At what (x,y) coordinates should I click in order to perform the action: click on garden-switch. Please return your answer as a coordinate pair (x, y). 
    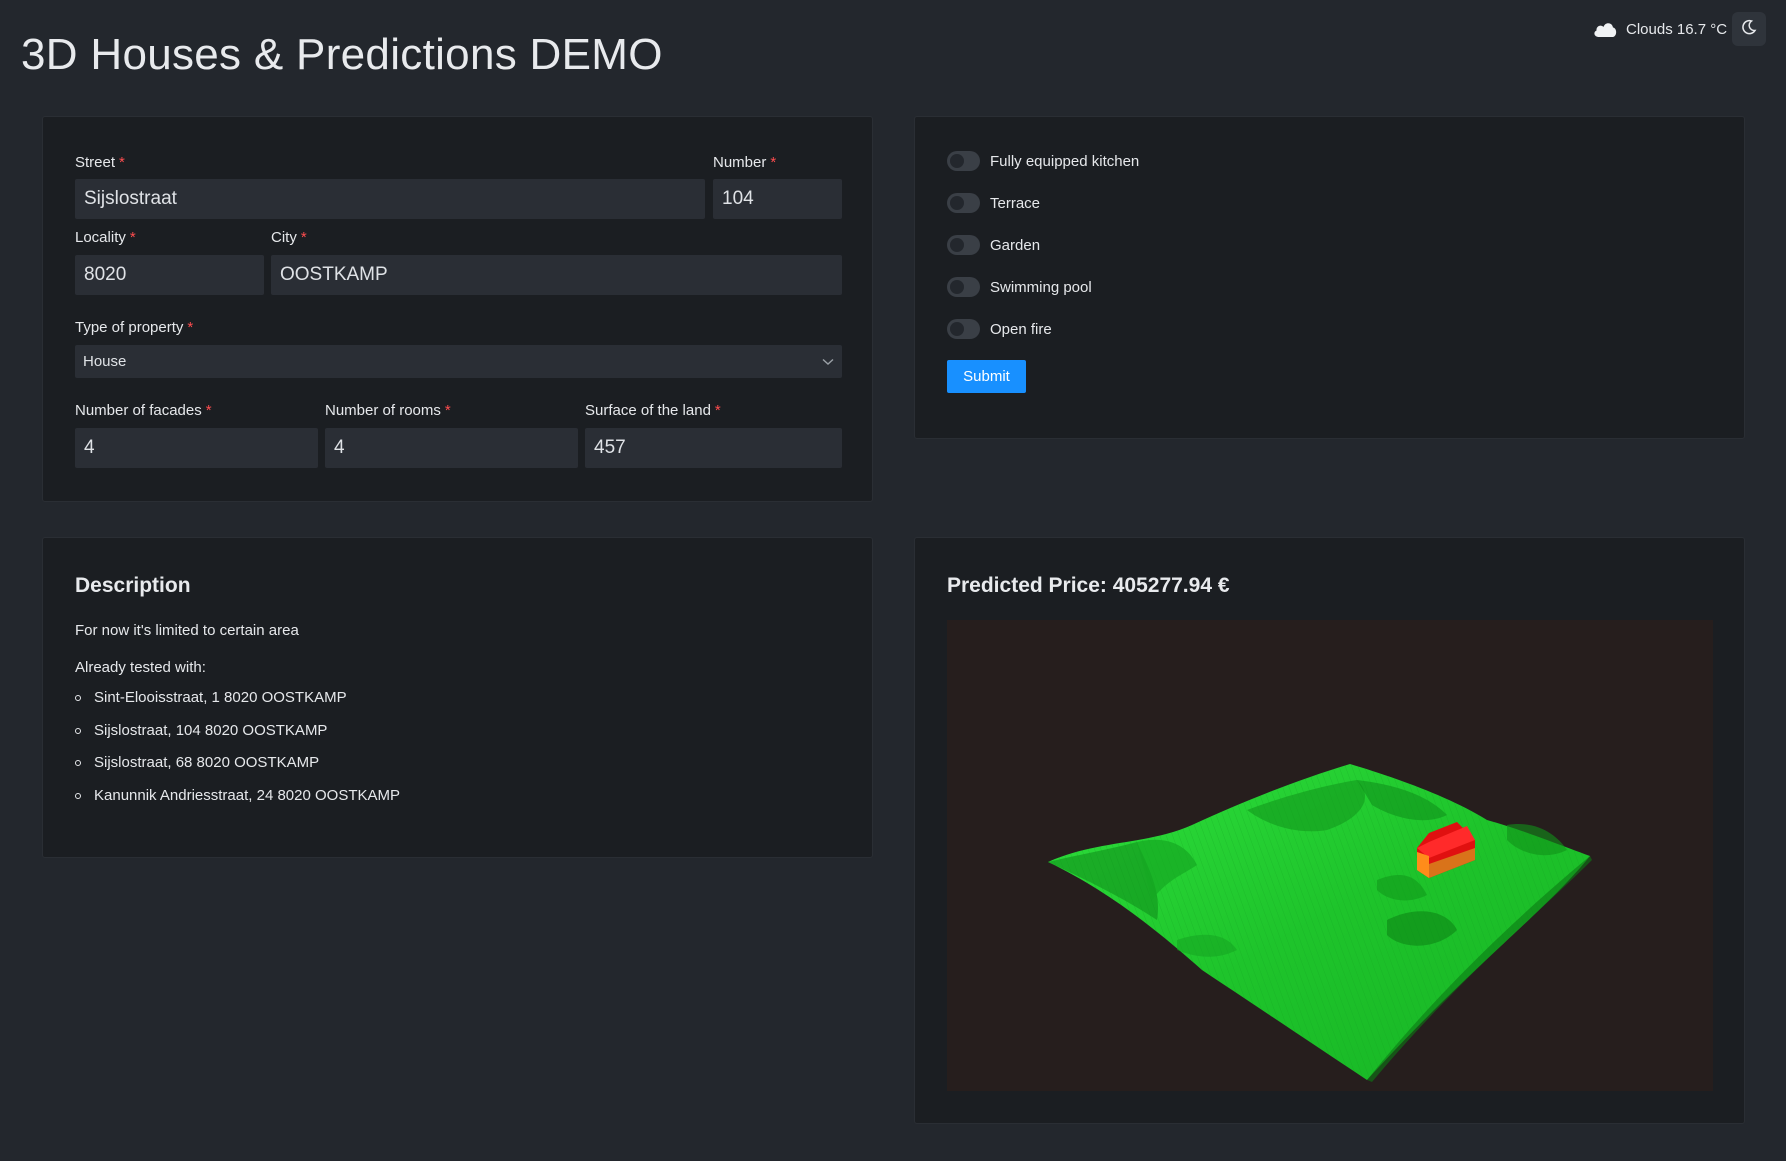
    Looking at the image, I should click on (963, 245).